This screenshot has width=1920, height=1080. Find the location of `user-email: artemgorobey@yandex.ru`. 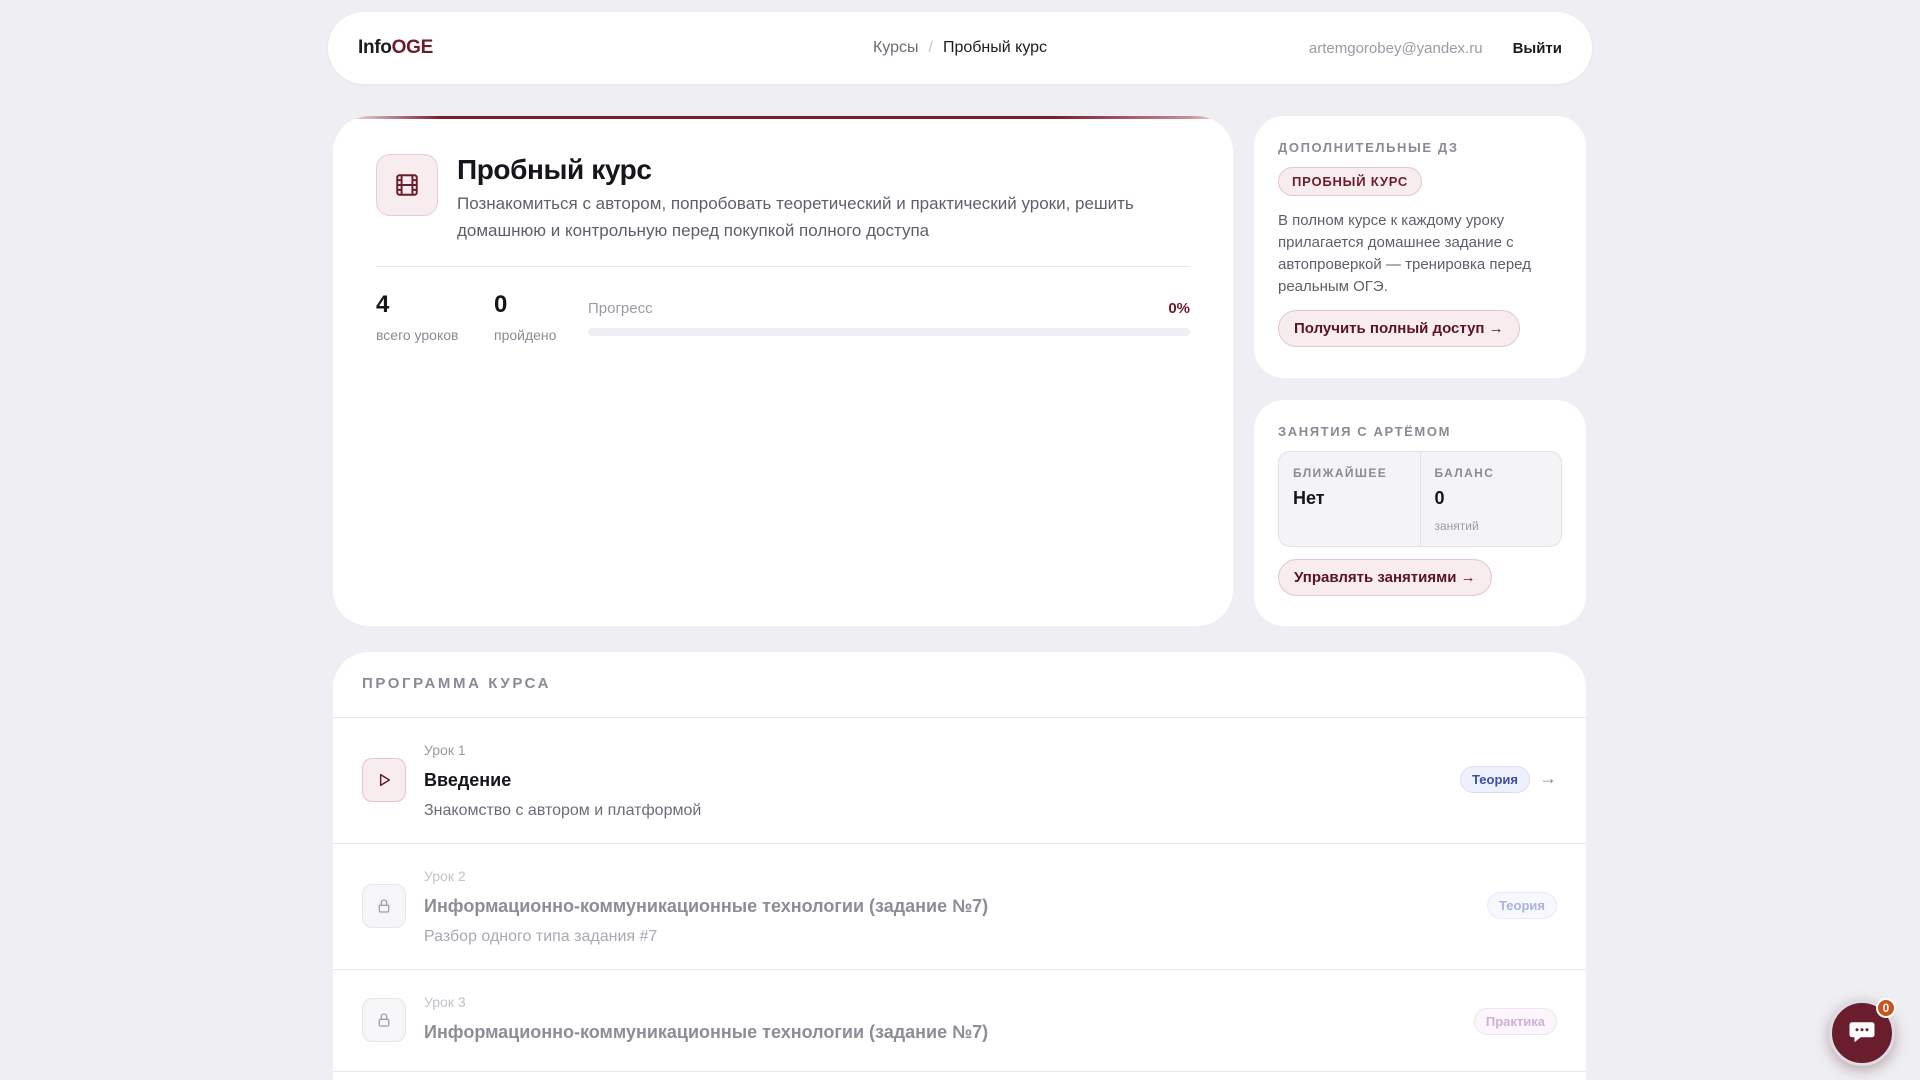

user-email: artemgorobey@yandex.ru is located at coordinates (1395, 48).